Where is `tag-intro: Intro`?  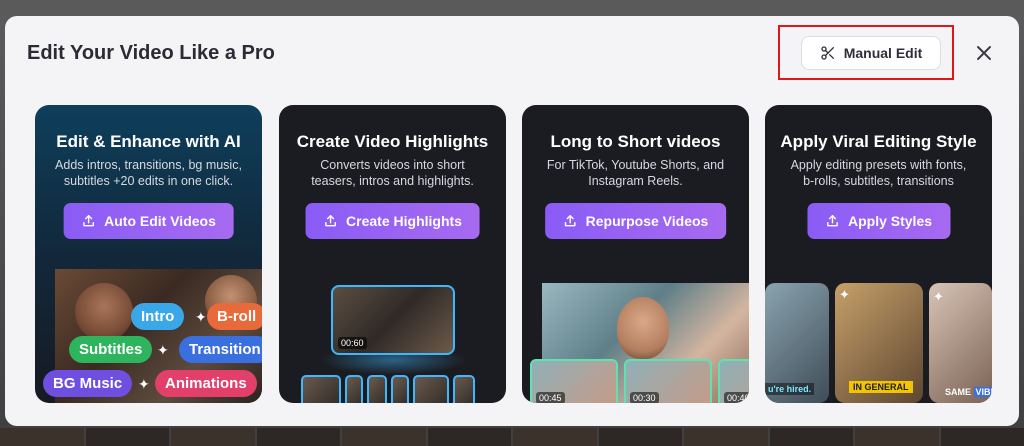
tag-intro: Intro is located at coordinates (158, 316).